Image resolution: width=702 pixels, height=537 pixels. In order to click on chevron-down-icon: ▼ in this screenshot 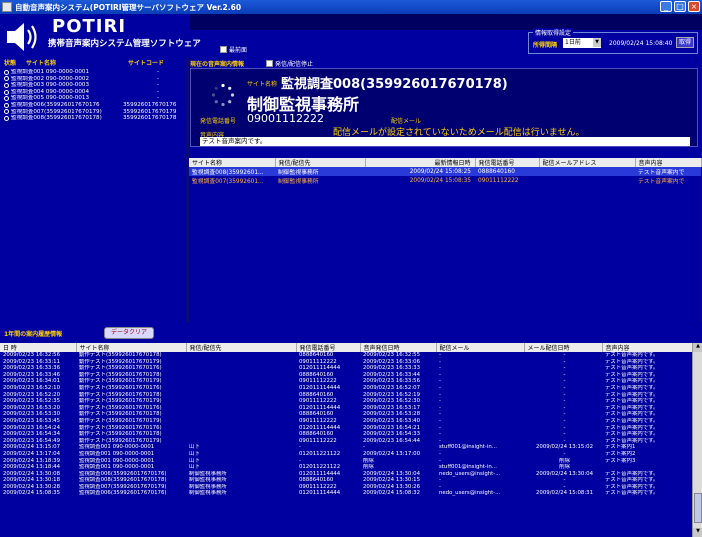, I will do `click(597, 42)`.